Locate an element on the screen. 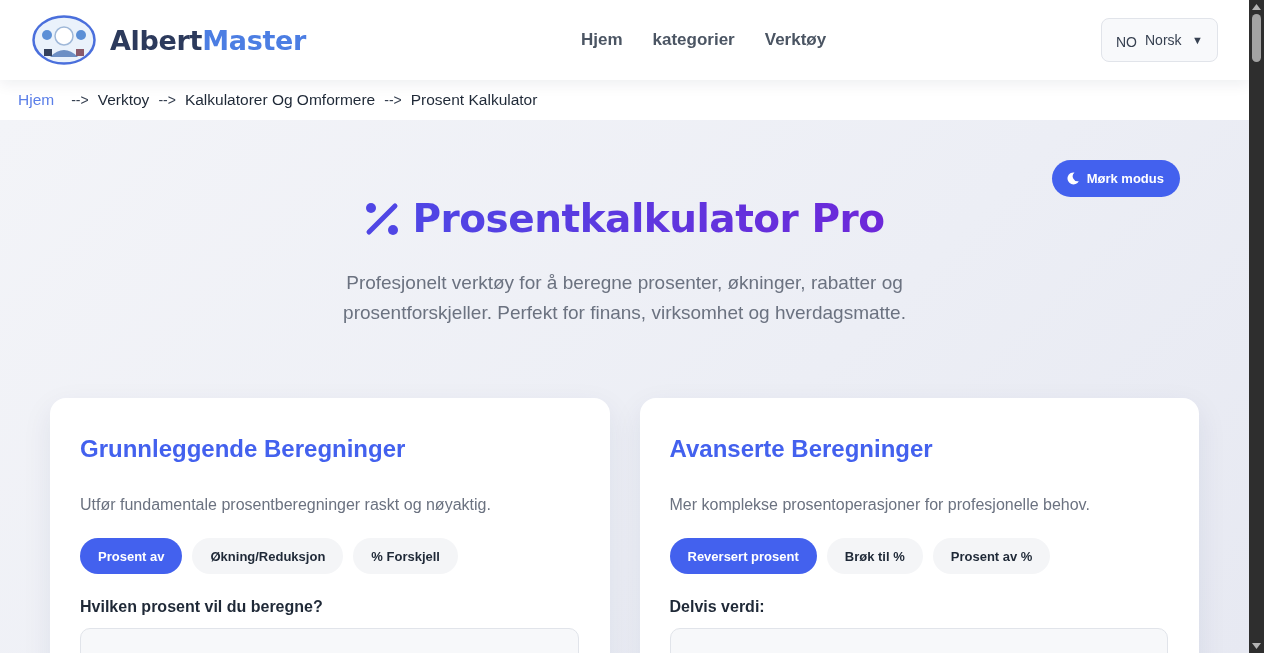 The height and width of the screenshot is (653, 1264). mode-tab: Prosent av is located at coordinates (131, 556).